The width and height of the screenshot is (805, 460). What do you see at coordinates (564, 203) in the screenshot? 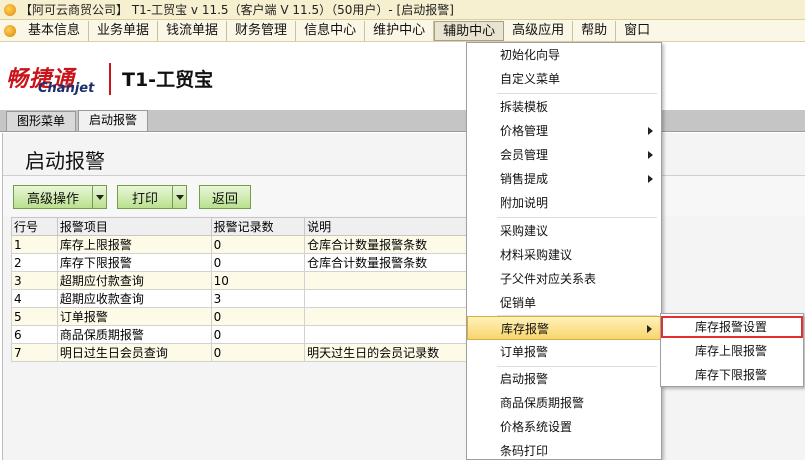
I see `dd-item-extra-notes: 附加说明` at bounding box center [564, 203].